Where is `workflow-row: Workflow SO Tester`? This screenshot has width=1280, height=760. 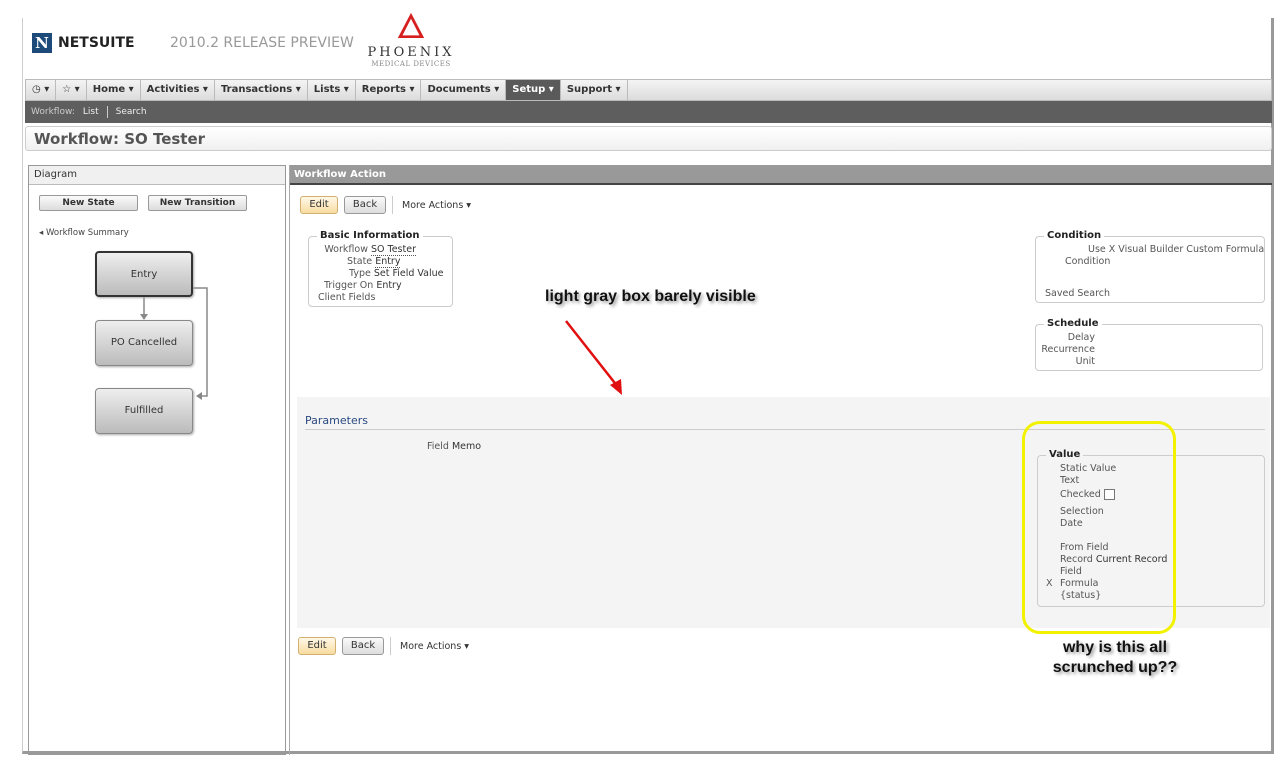 workflow-row: Workflow SO Tester is located at coordinates (370, 250).